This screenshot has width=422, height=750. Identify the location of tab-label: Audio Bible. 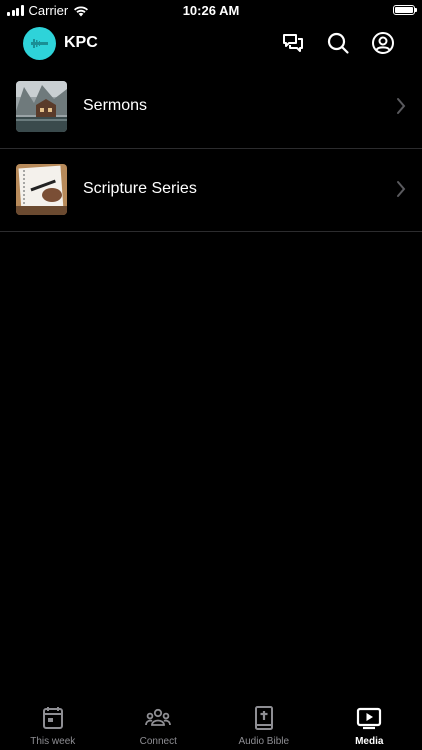
(264, 741).